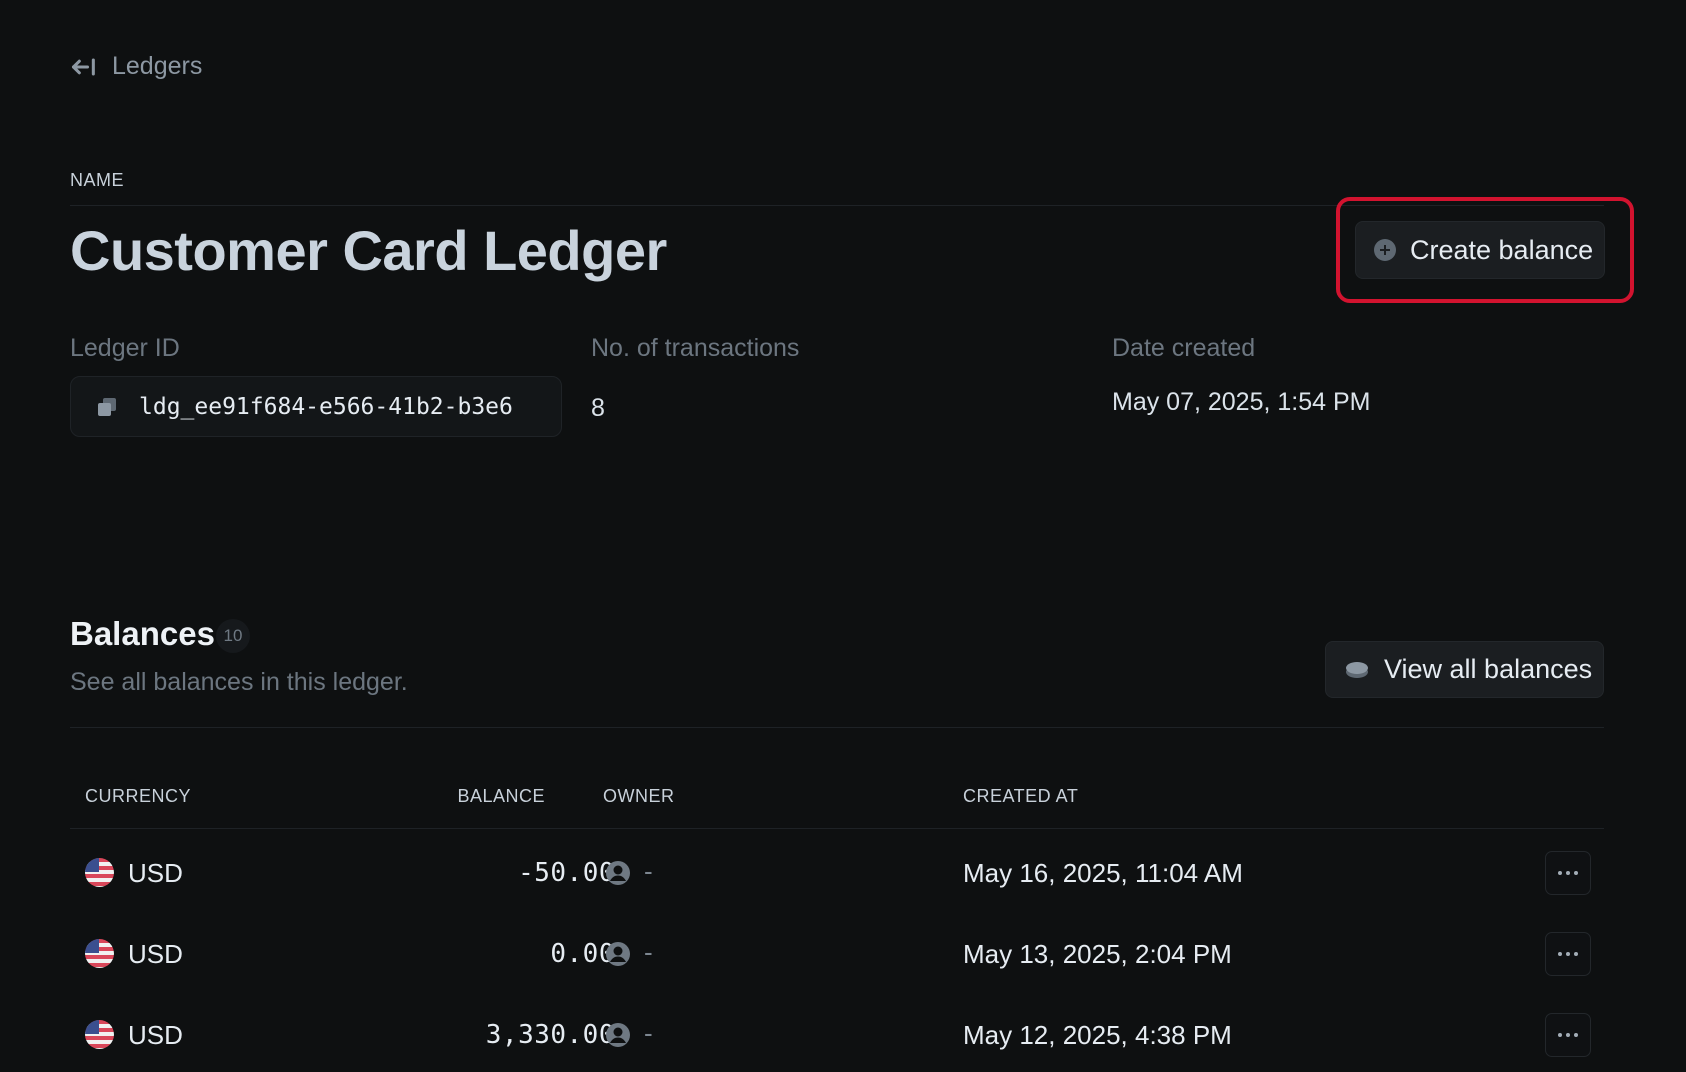  Describe the element at coordinates (233, 636) in the screenshot. I see `balances-count-badge: 10` at that location.